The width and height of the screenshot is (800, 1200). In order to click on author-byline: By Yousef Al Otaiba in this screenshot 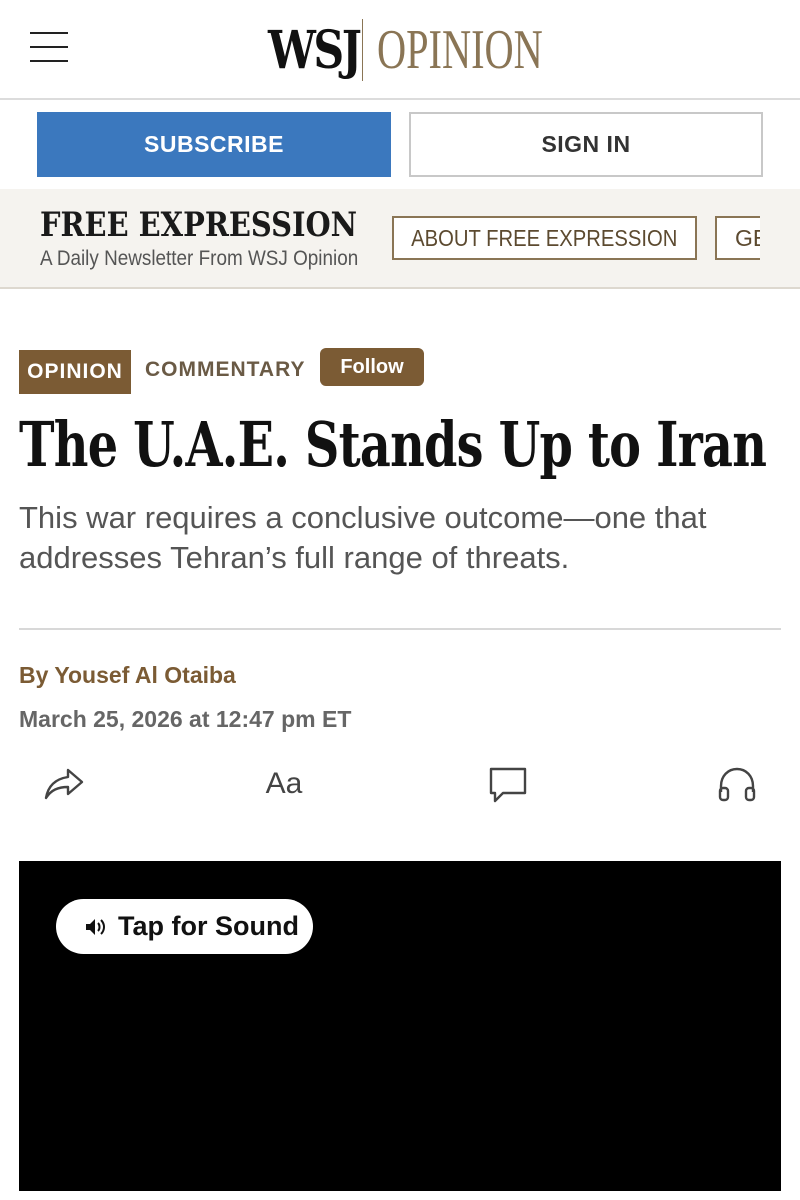, I will do `click(127, 675)`.